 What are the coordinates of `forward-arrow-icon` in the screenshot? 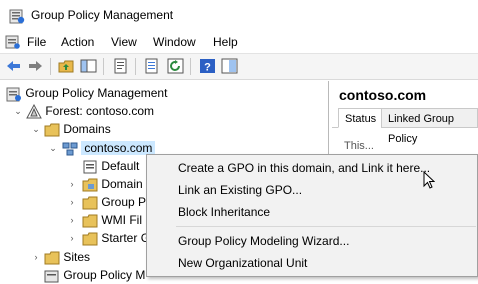 It's located at (35, 66).